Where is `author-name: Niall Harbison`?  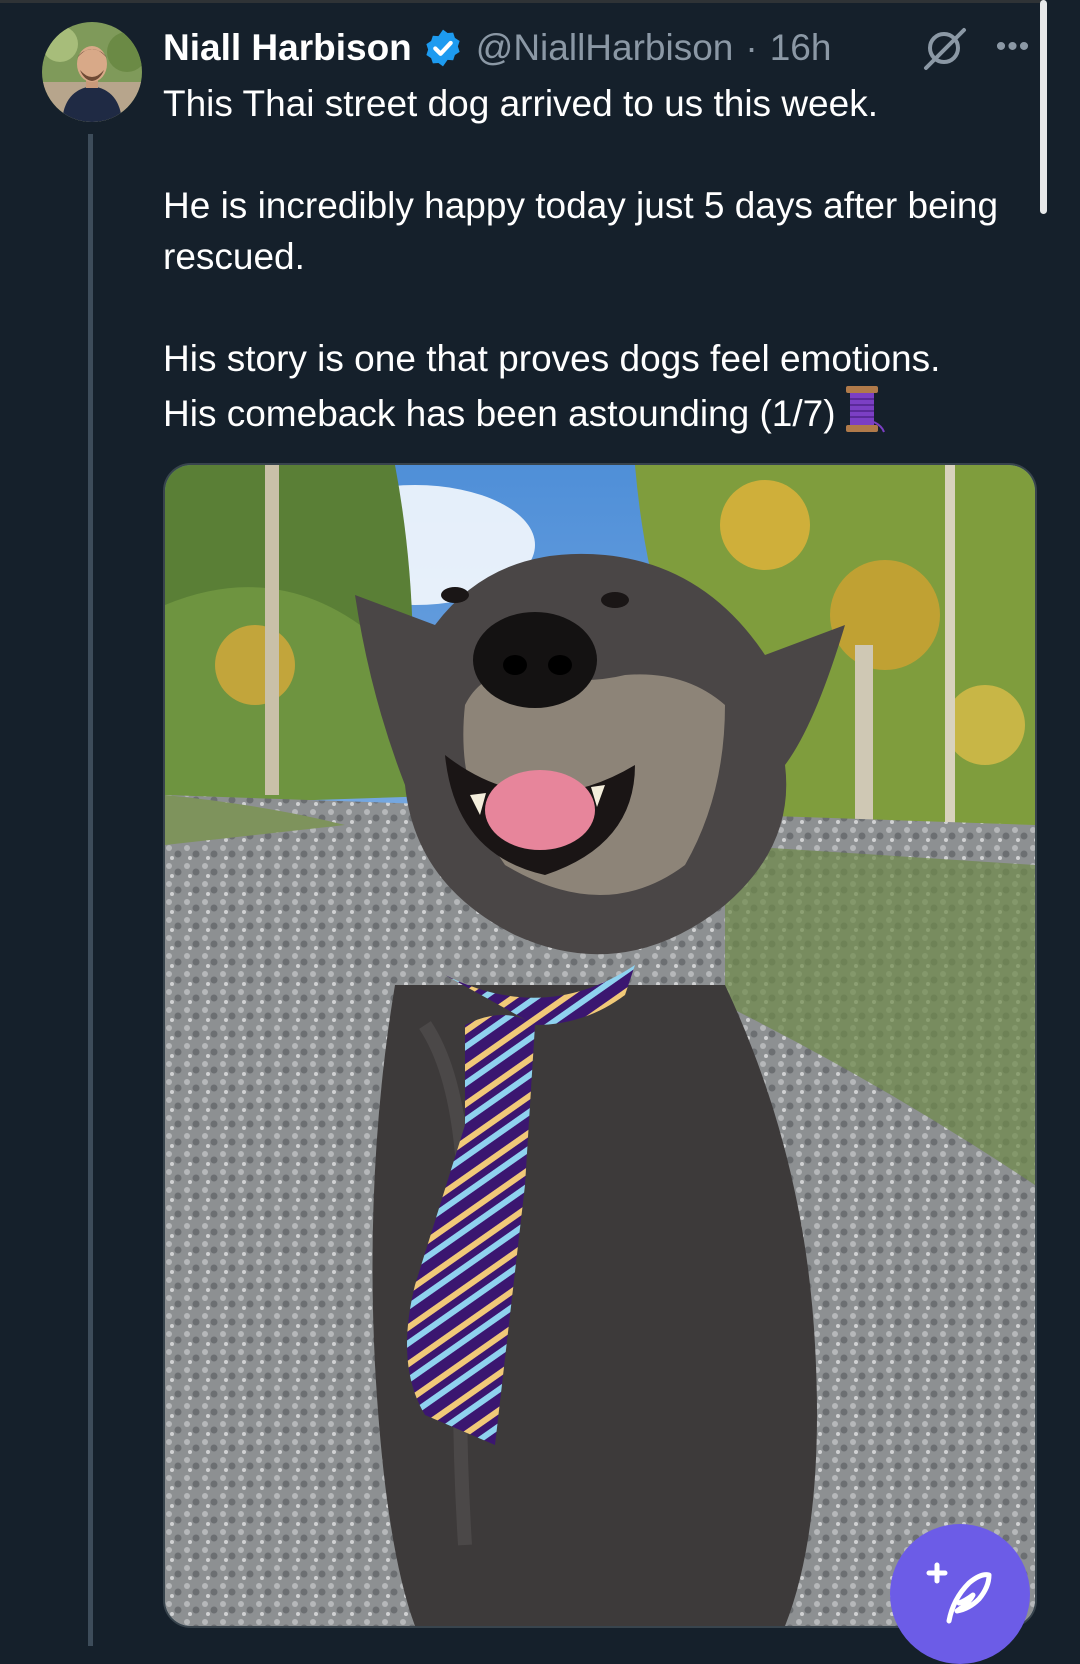
author-name: Niall Harbison is located at coordinates (287, 48).